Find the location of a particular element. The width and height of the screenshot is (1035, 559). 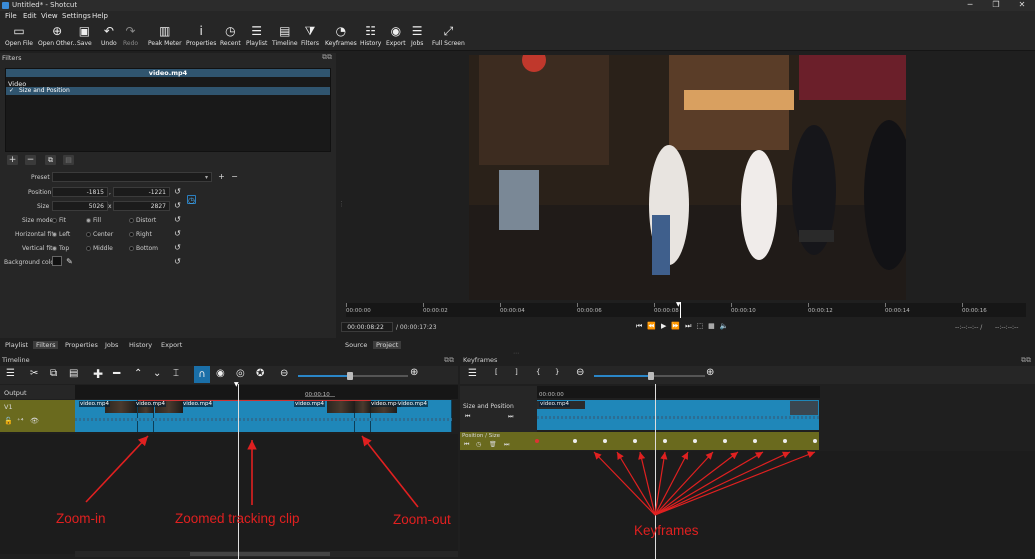

keyframe-arrows is located at coordinates (704, 483).